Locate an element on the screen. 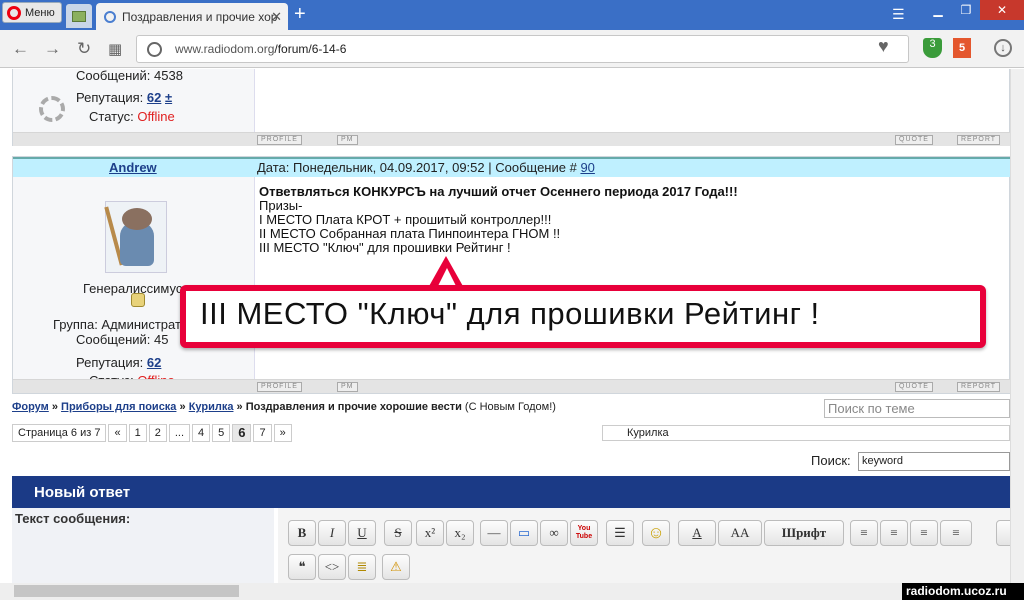  post-author: Andrew is located at coordinates (133, 167).